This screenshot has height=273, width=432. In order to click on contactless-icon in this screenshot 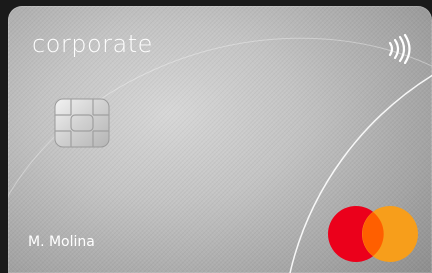, I will do `click(399, 49)`.